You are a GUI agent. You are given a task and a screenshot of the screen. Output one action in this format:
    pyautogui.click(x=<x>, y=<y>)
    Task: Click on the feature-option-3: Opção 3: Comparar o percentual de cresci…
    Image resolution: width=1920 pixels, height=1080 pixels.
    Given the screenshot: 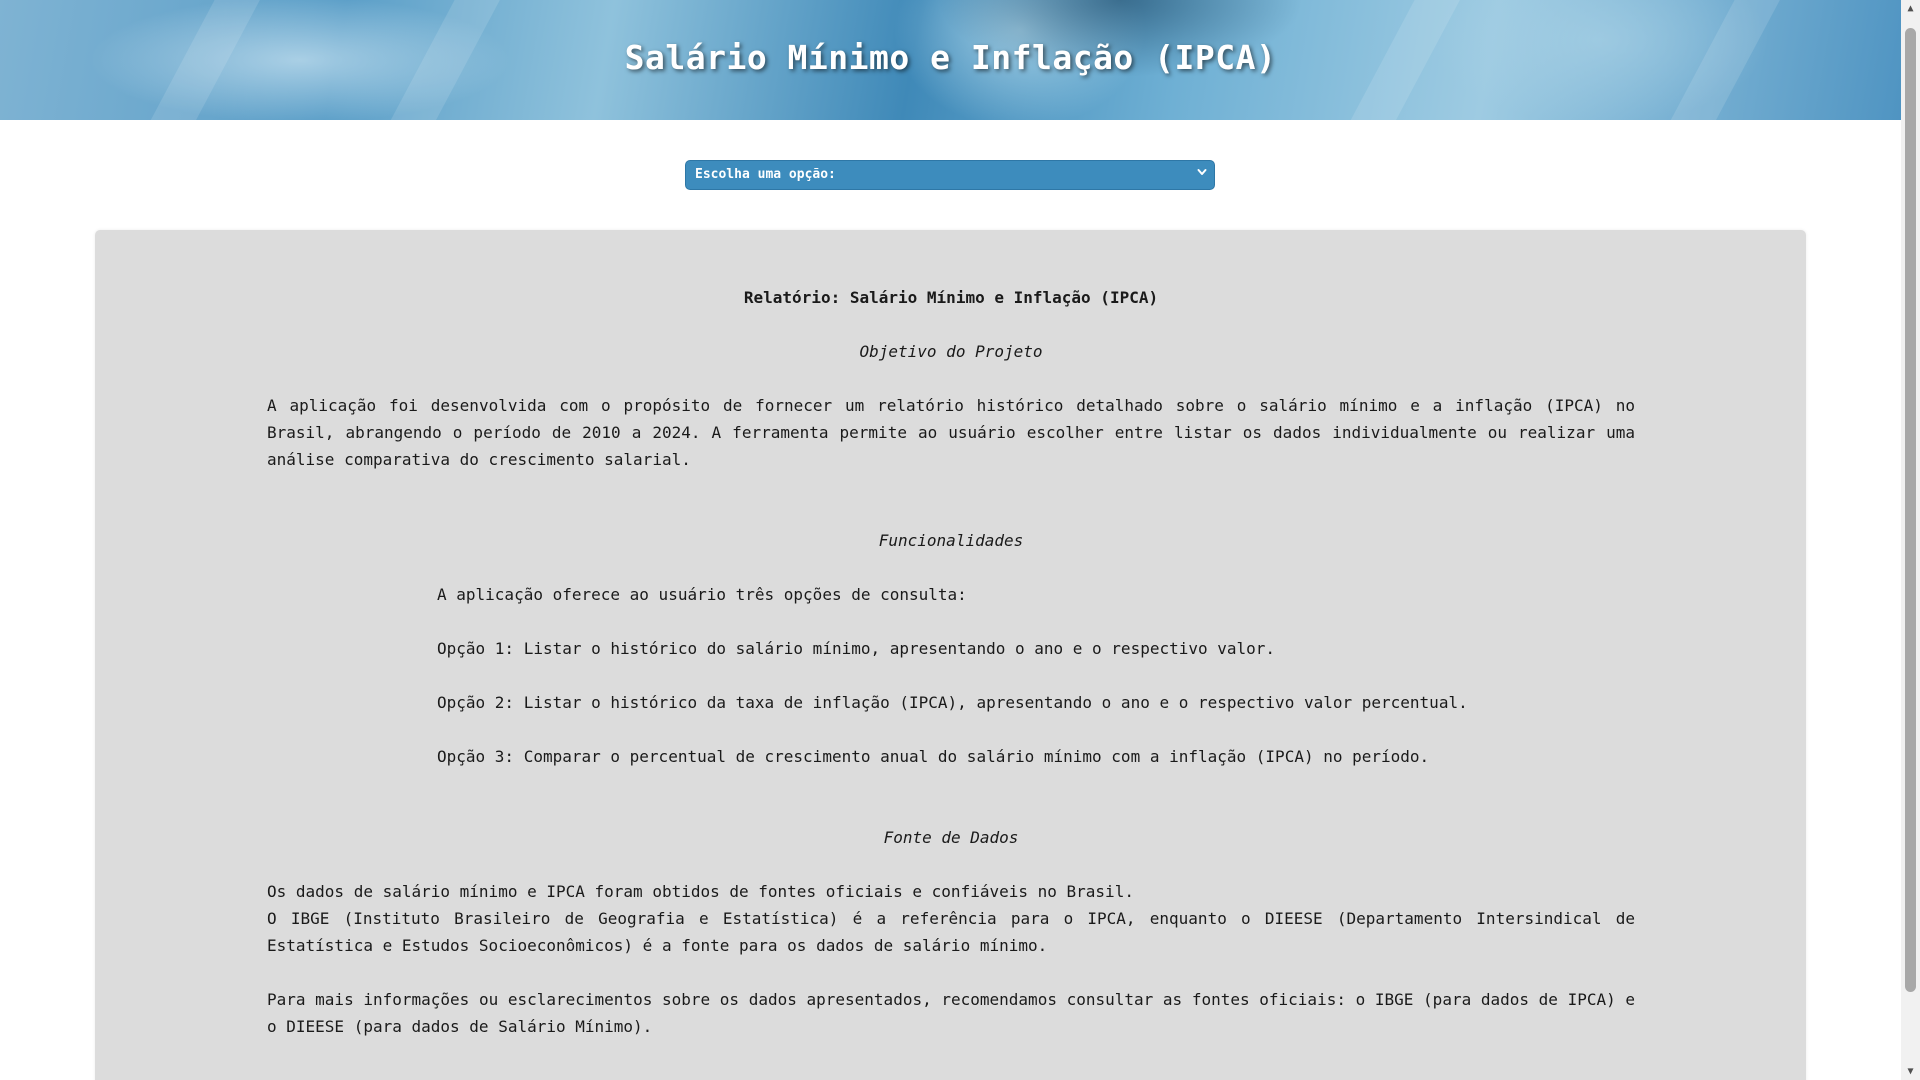 What is the action you would take?
    pyautogui.click(x=933, y=756)
    